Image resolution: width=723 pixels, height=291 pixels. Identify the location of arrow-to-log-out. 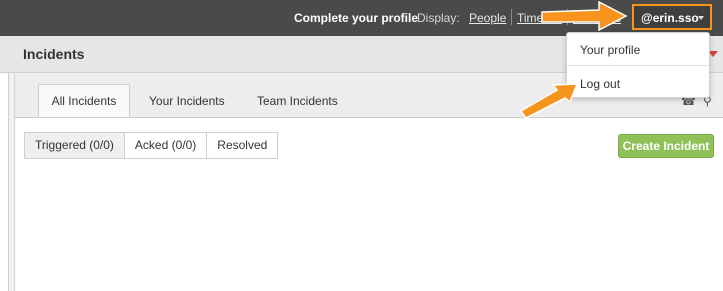
(549, 101).